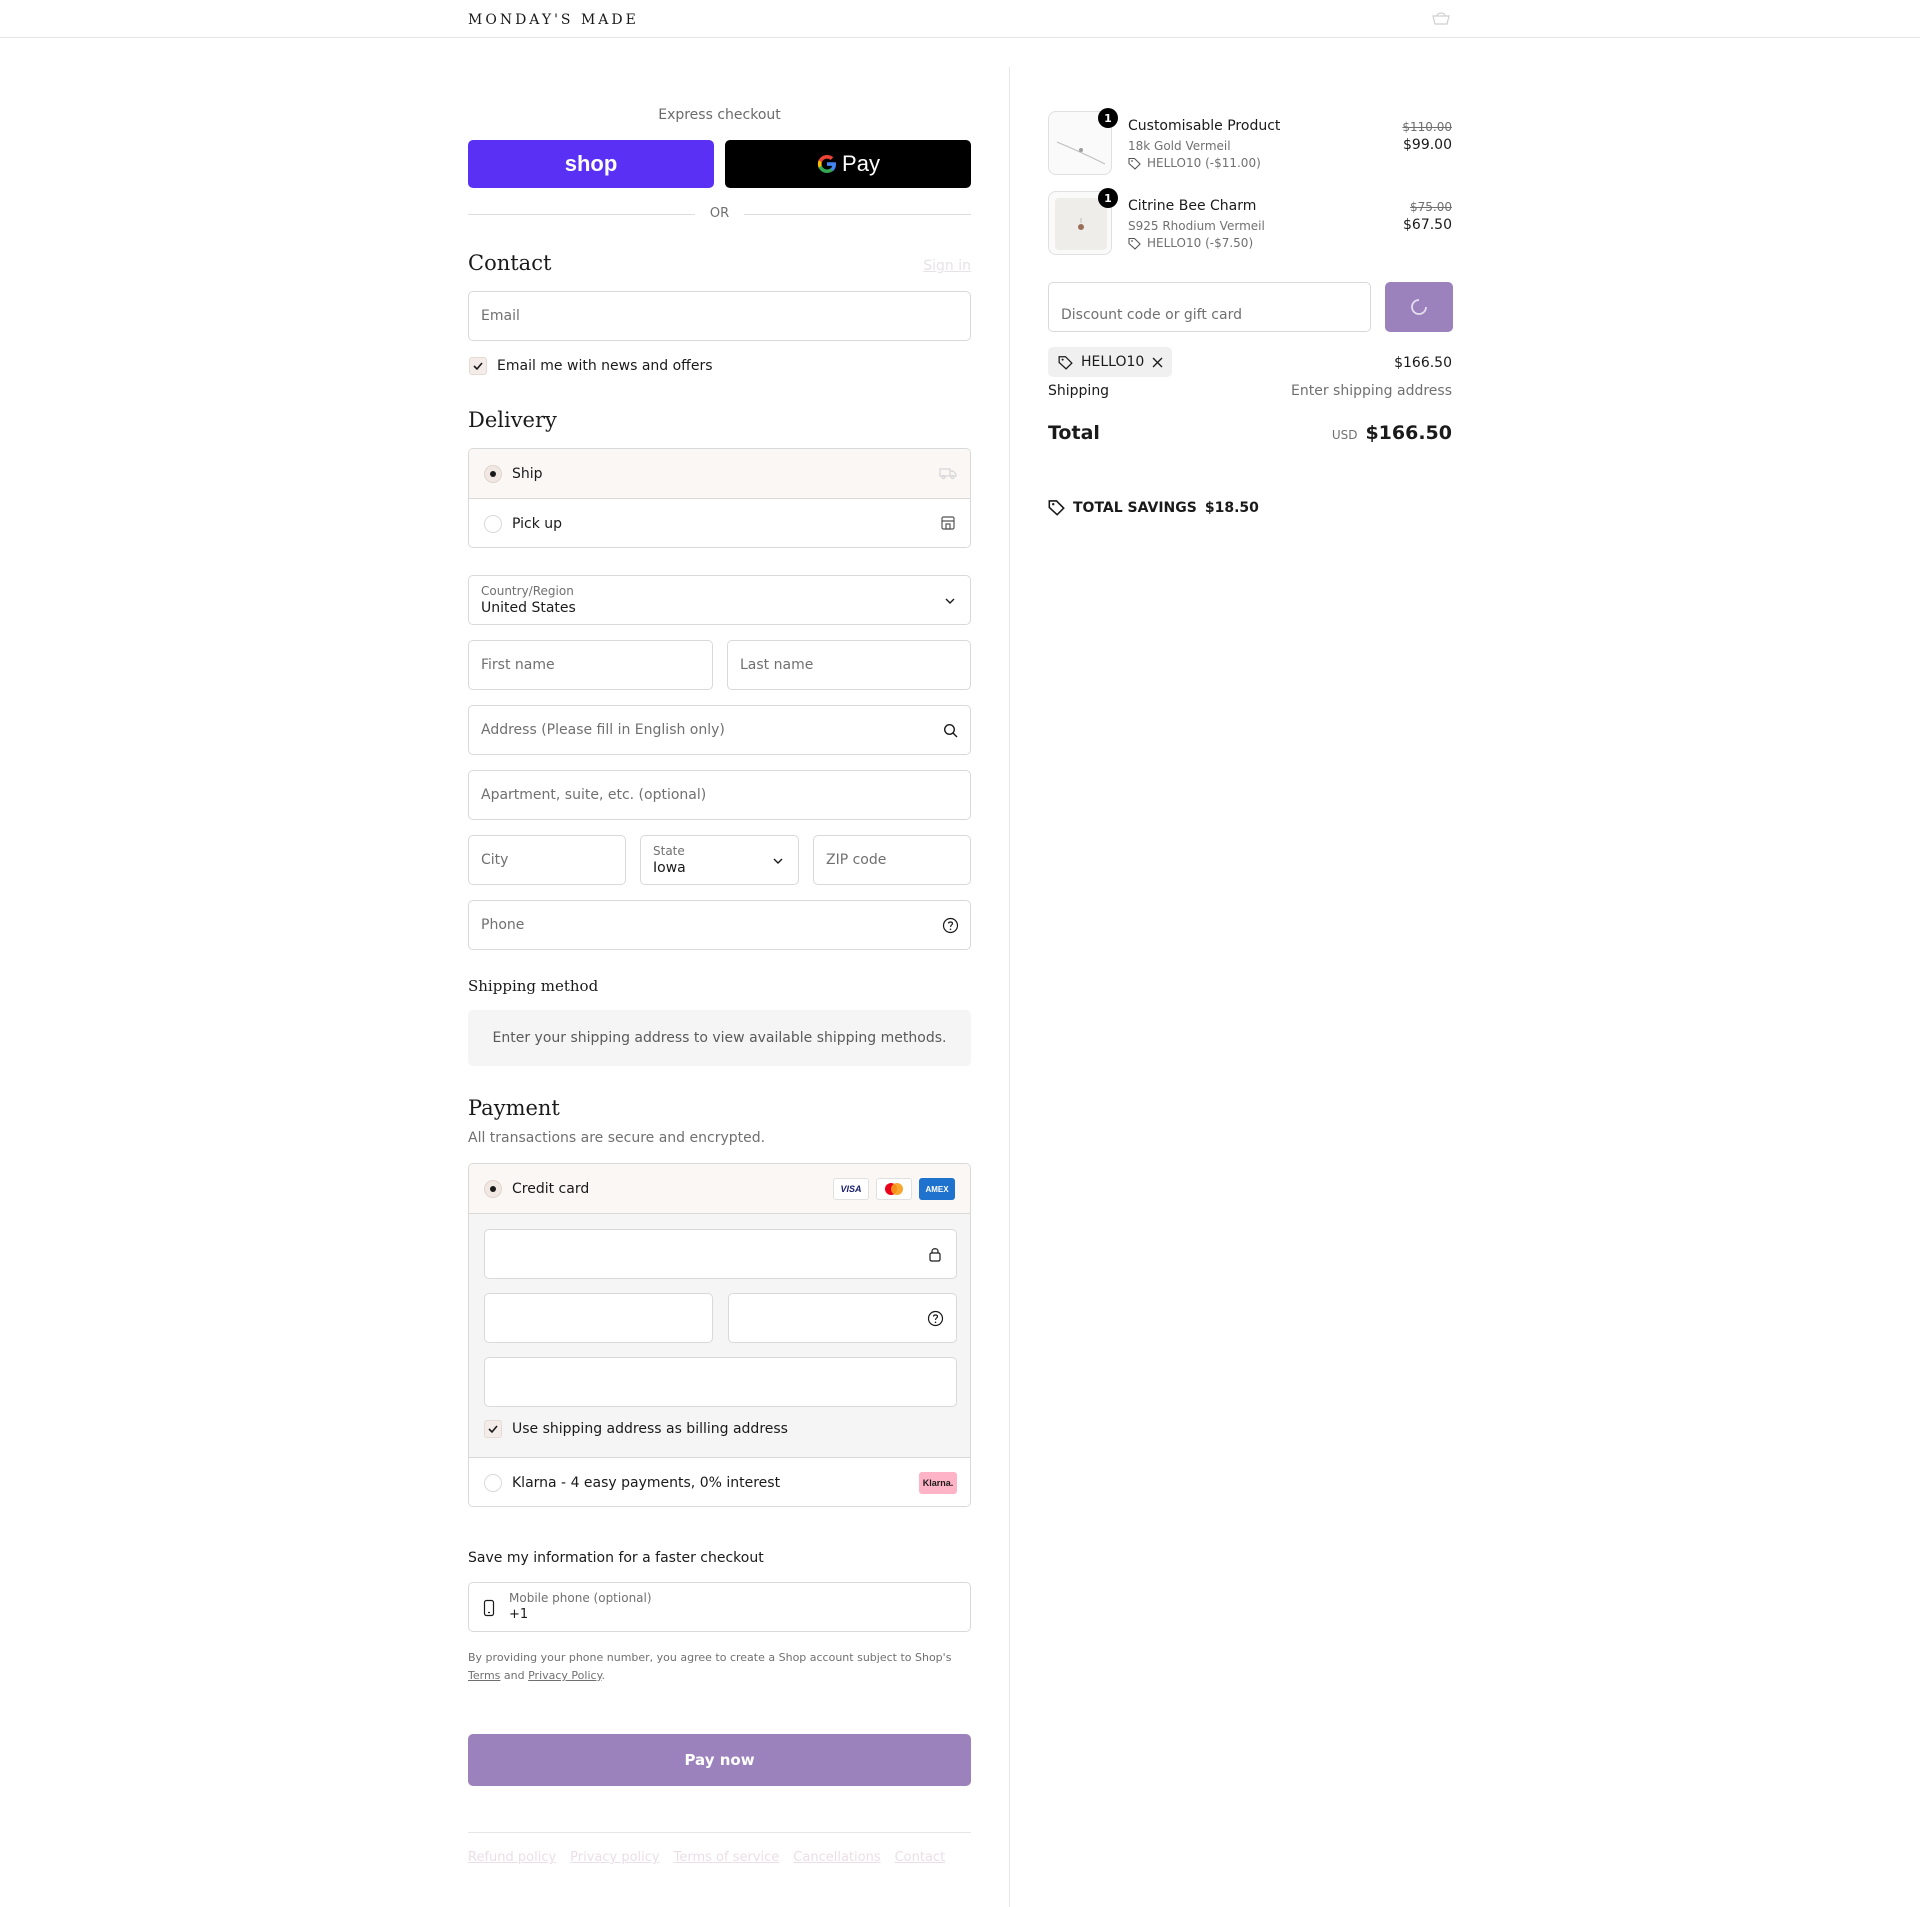 This screenshot has height=1907, width=1920. Describe the element at coordinates (669, 851) in the screenshot. I see `state-label: State` at that location.